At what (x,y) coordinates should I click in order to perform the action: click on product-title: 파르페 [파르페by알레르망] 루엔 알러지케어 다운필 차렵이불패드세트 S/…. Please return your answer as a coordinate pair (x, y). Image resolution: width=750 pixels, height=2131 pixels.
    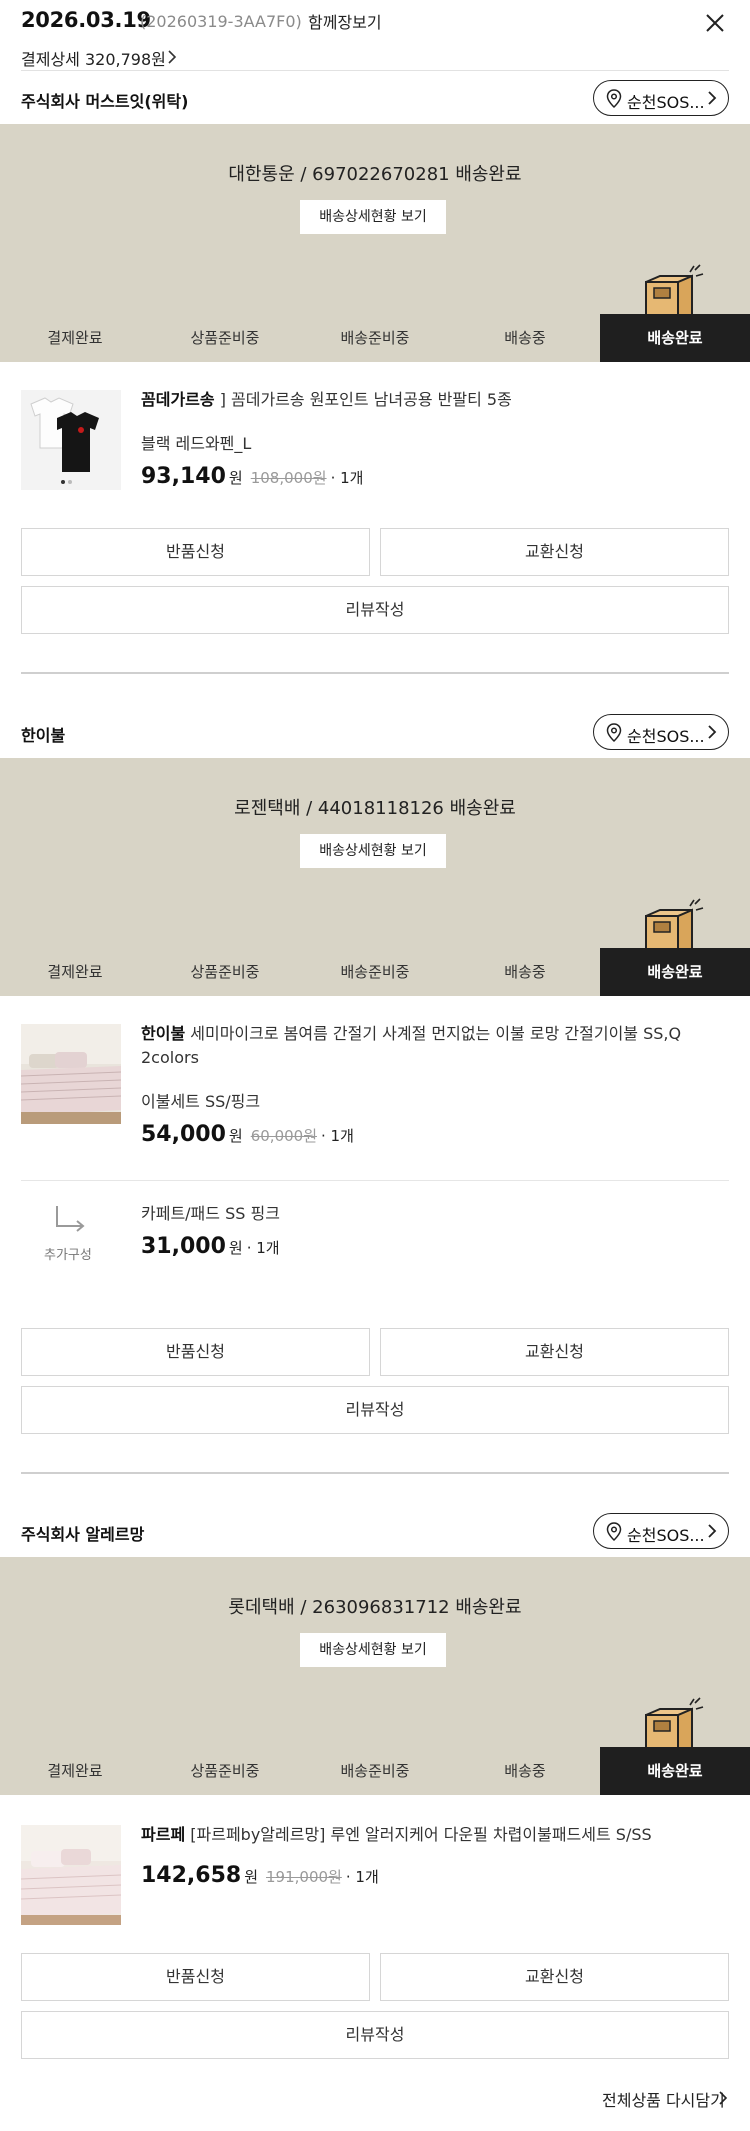
    Looking at the image, I should click on (436, 1835).